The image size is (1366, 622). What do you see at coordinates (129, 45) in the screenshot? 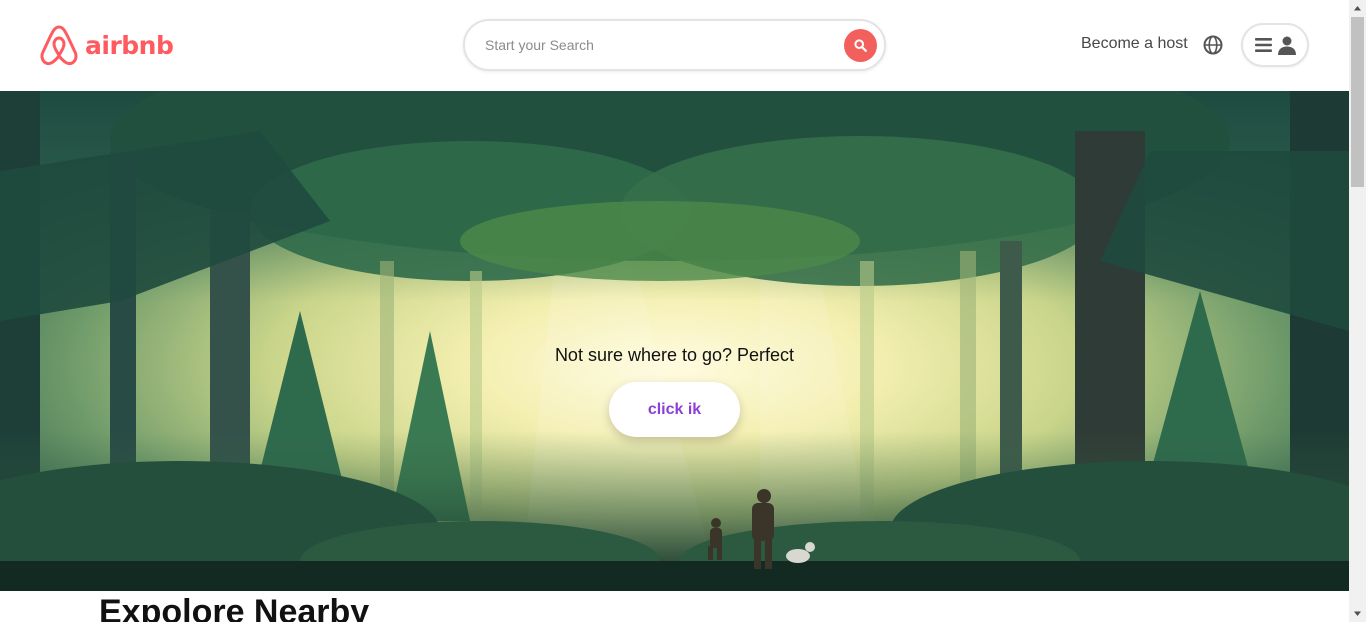
I see `logo-text: airbnb` at bounding box center [129, 45].